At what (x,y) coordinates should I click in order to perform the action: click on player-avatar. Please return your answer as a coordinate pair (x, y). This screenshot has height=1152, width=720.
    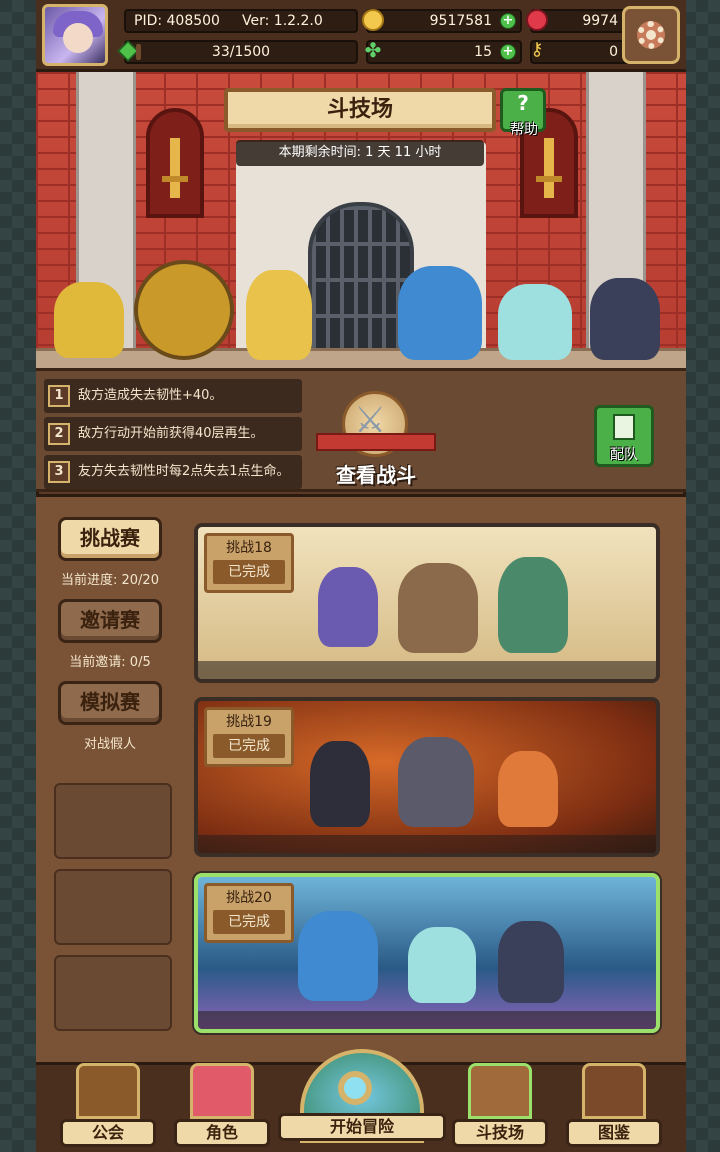
    Looking at the image, I should click on (75, 35).